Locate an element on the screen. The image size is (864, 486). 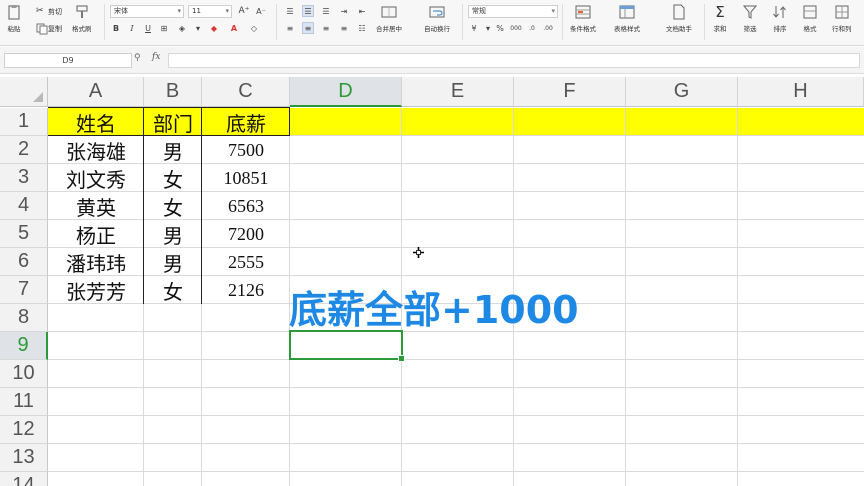
font-size-select: 11 is located at coordinates (210, 11).